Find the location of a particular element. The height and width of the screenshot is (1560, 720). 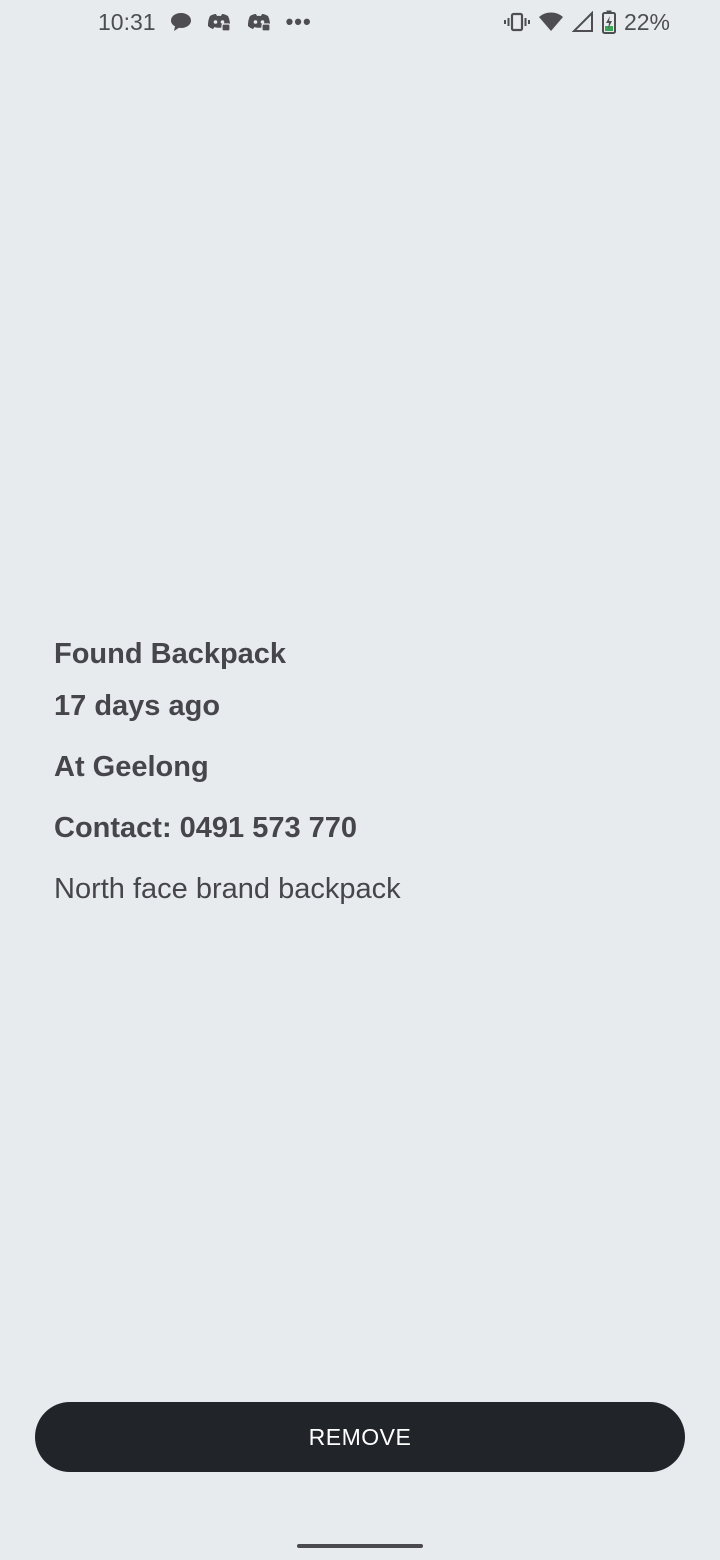

item-title: Found Backpack is located at coordinates (170, 654).